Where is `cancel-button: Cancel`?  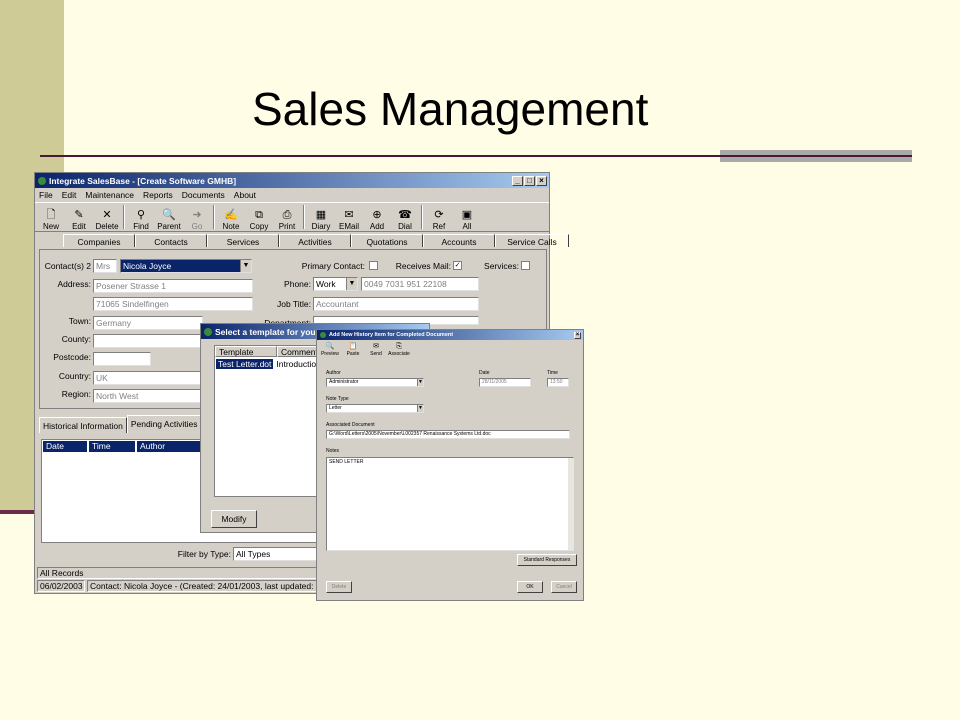 cancel-button: Cancel is located at coordinates (564, 587).